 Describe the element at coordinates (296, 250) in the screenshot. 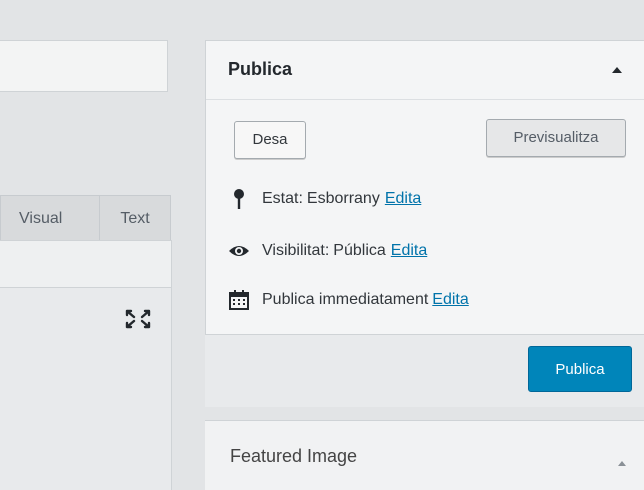

I see `visibility-label: Visibilitat:` at that location.